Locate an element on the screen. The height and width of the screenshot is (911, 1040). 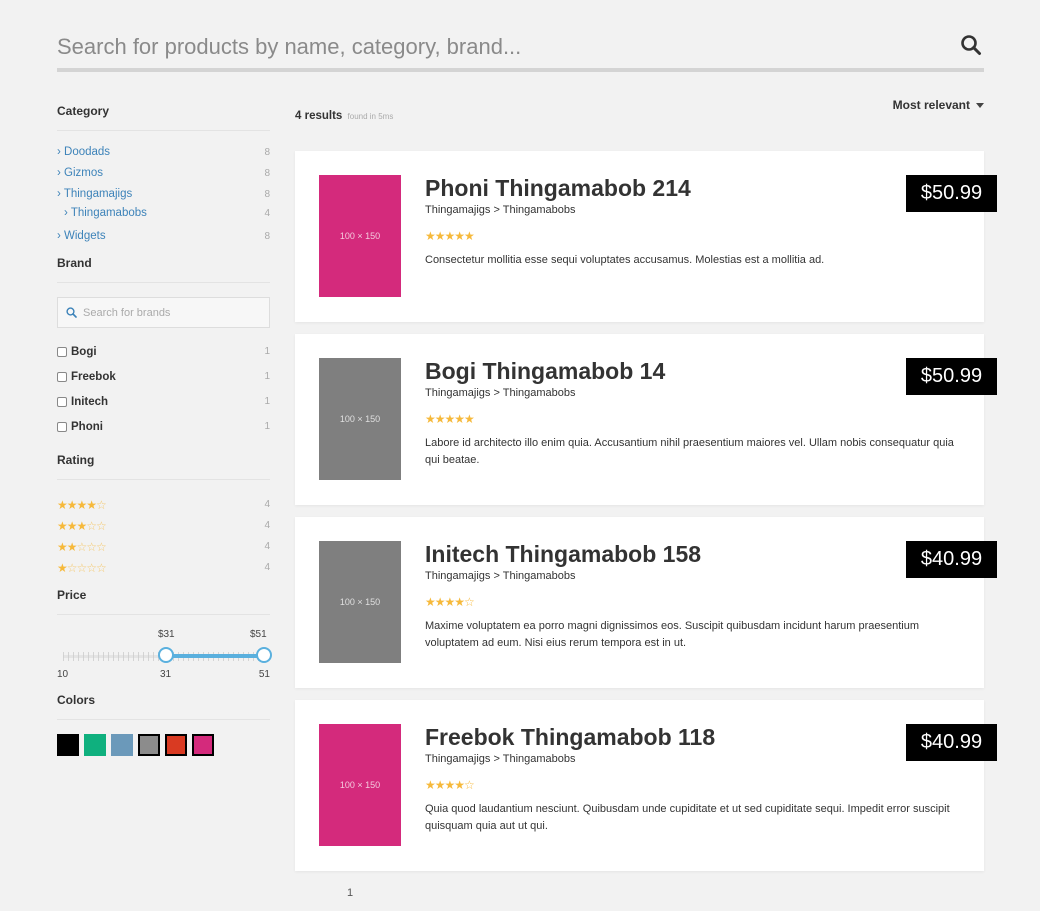
brand-item-bogi: Bogi 1 is located at coordinates (163, 351).